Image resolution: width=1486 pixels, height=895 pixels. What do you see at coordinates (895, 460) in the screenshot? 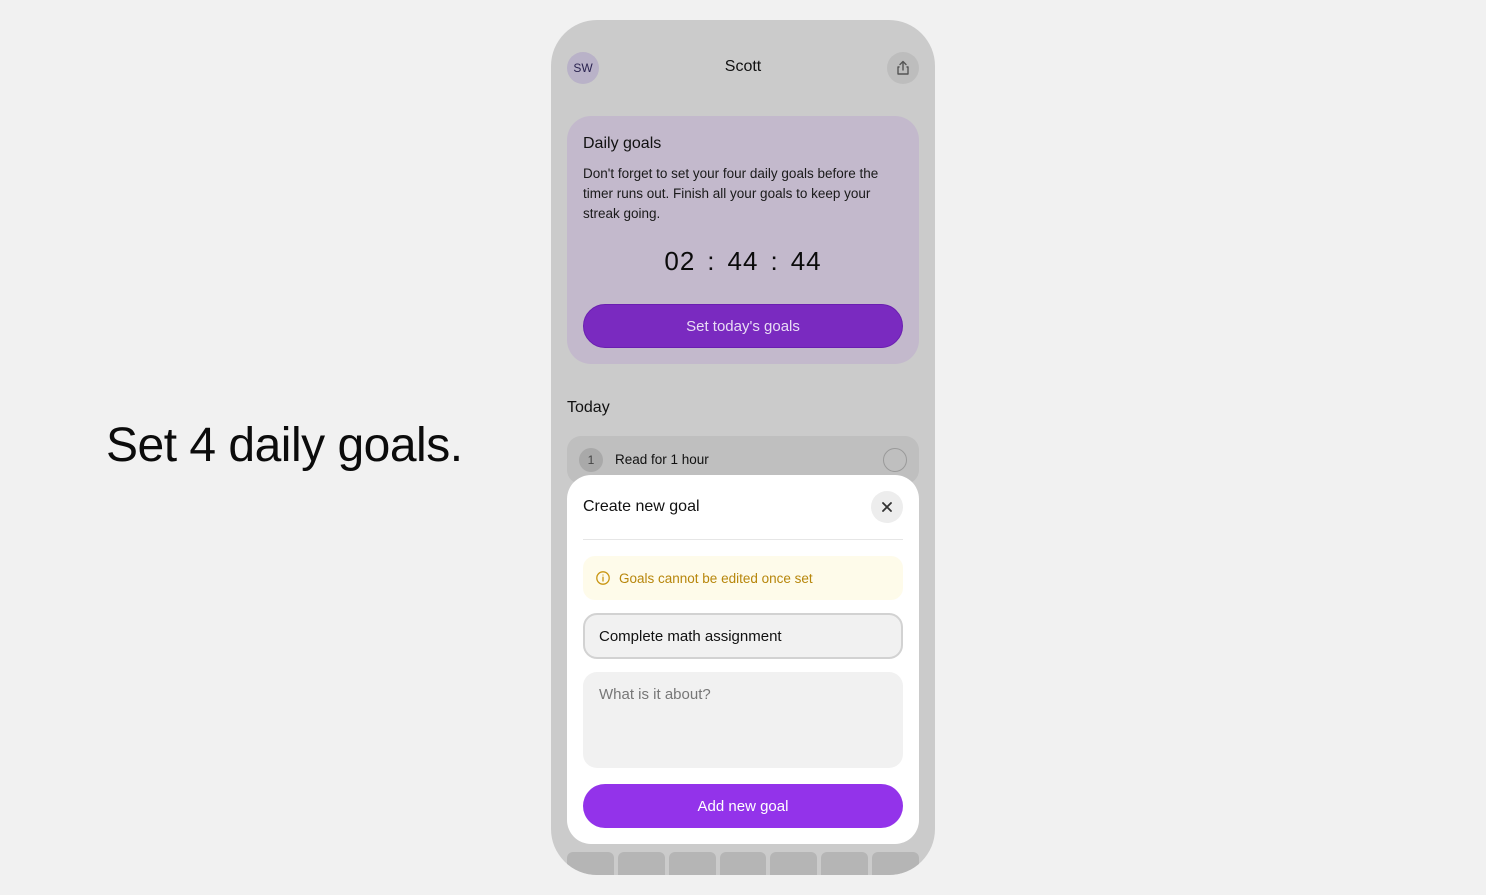
I see `goal-checkbox` at bounding box center [895, 460].